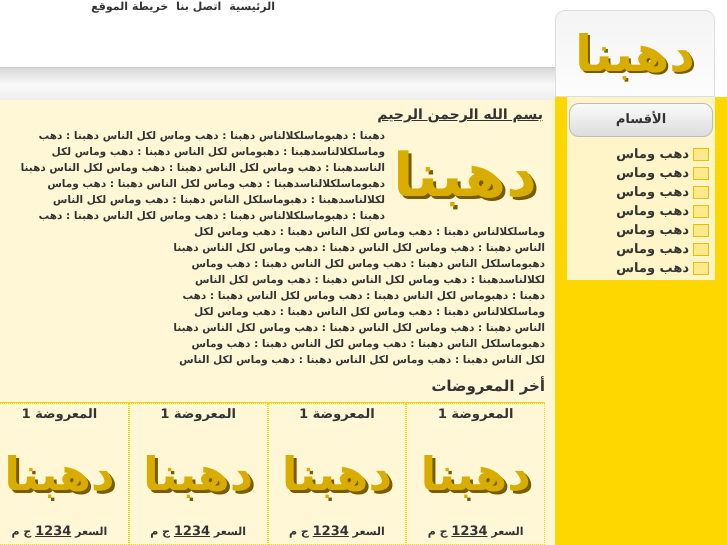 The width and height of the screenshot is (727, 545). I want to click on paragraph-line: لكل الناس دهبنا : دهب وماس لكل الناس دهبنا : دهب وماس لكل الناس, so click(362, 360).